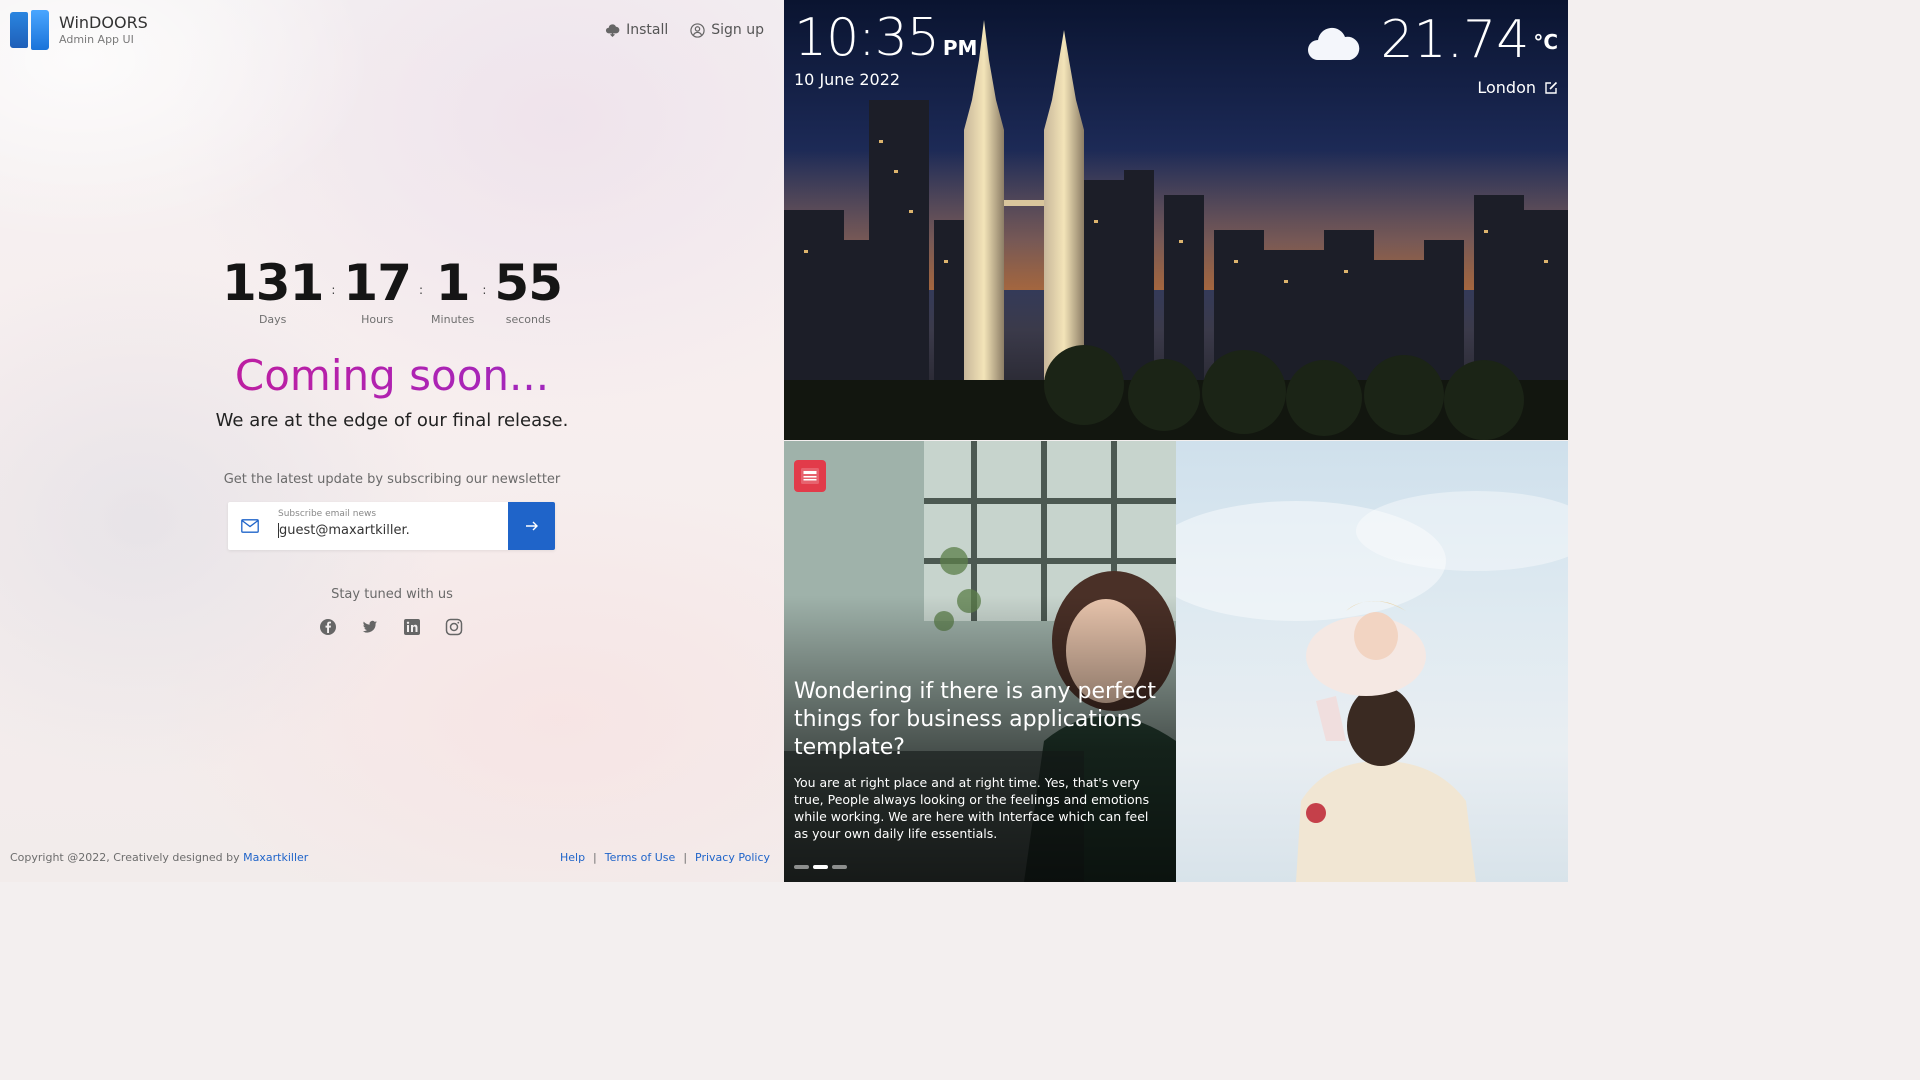 The height and width of the screenshot is (1080, 1920). What do you see at coordinates (390, 530) in the screenshot?
I see `email-input` at bounding box center [390, 530].